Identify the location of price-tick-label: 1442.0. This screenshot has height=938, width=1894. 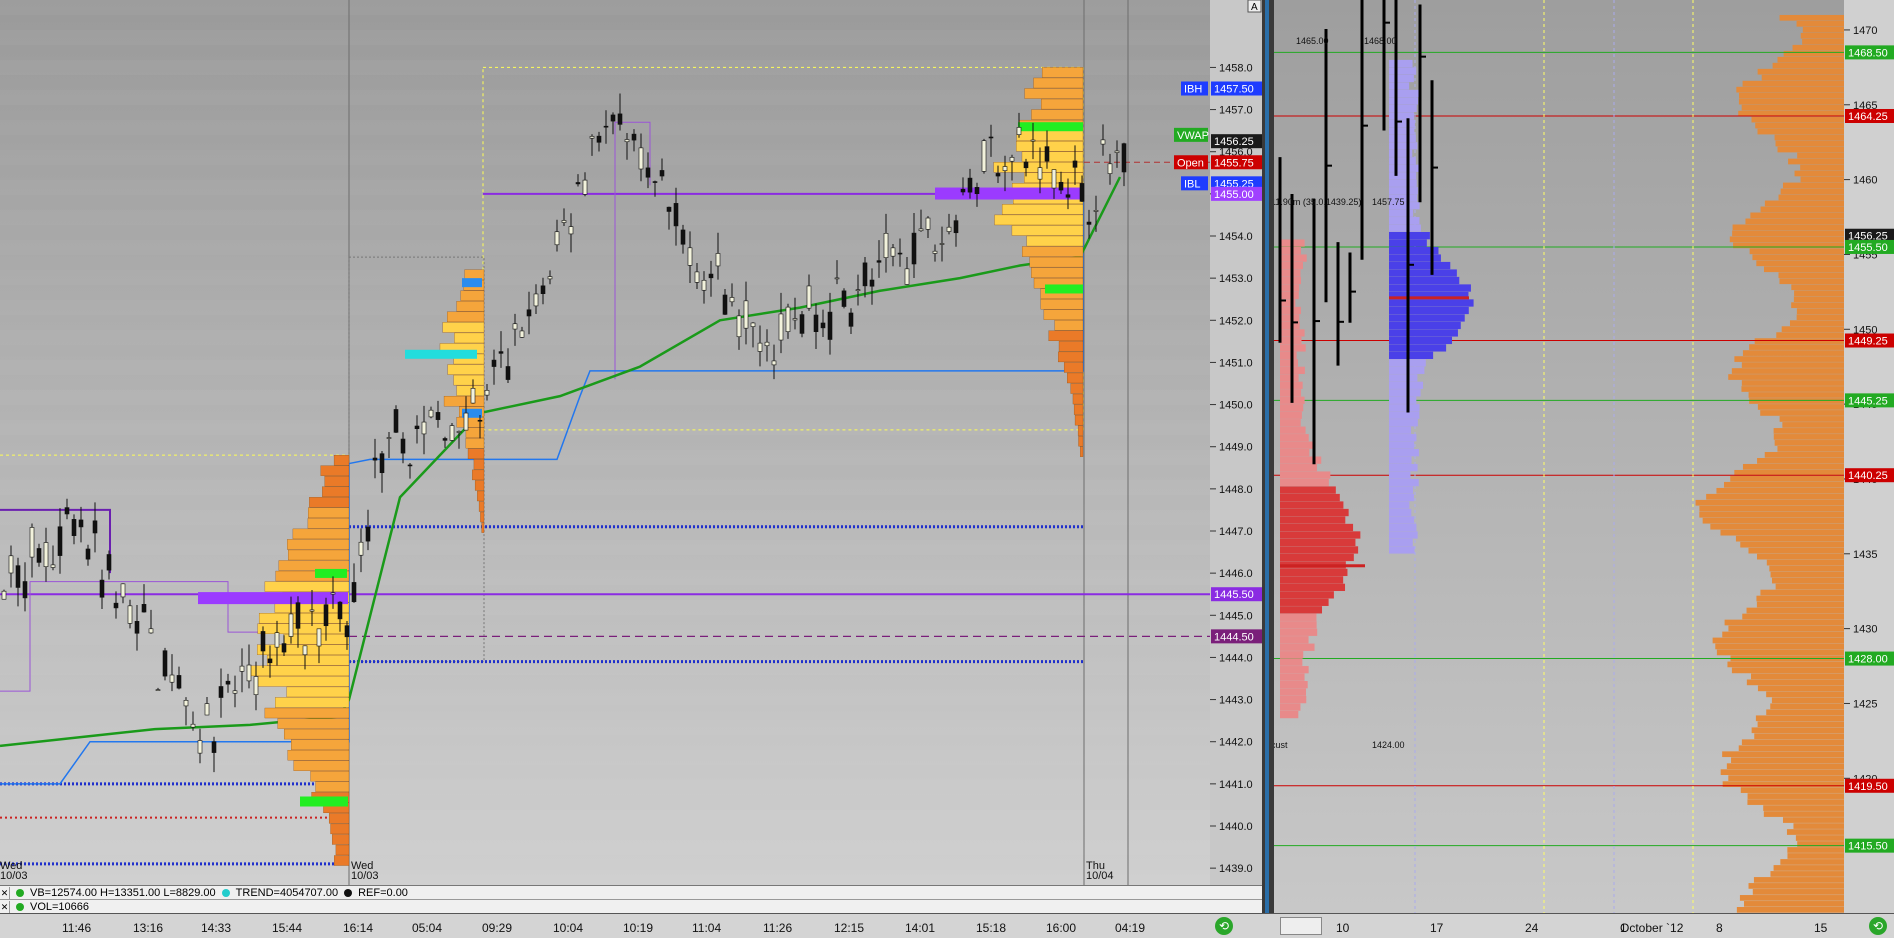
(1236, 743).